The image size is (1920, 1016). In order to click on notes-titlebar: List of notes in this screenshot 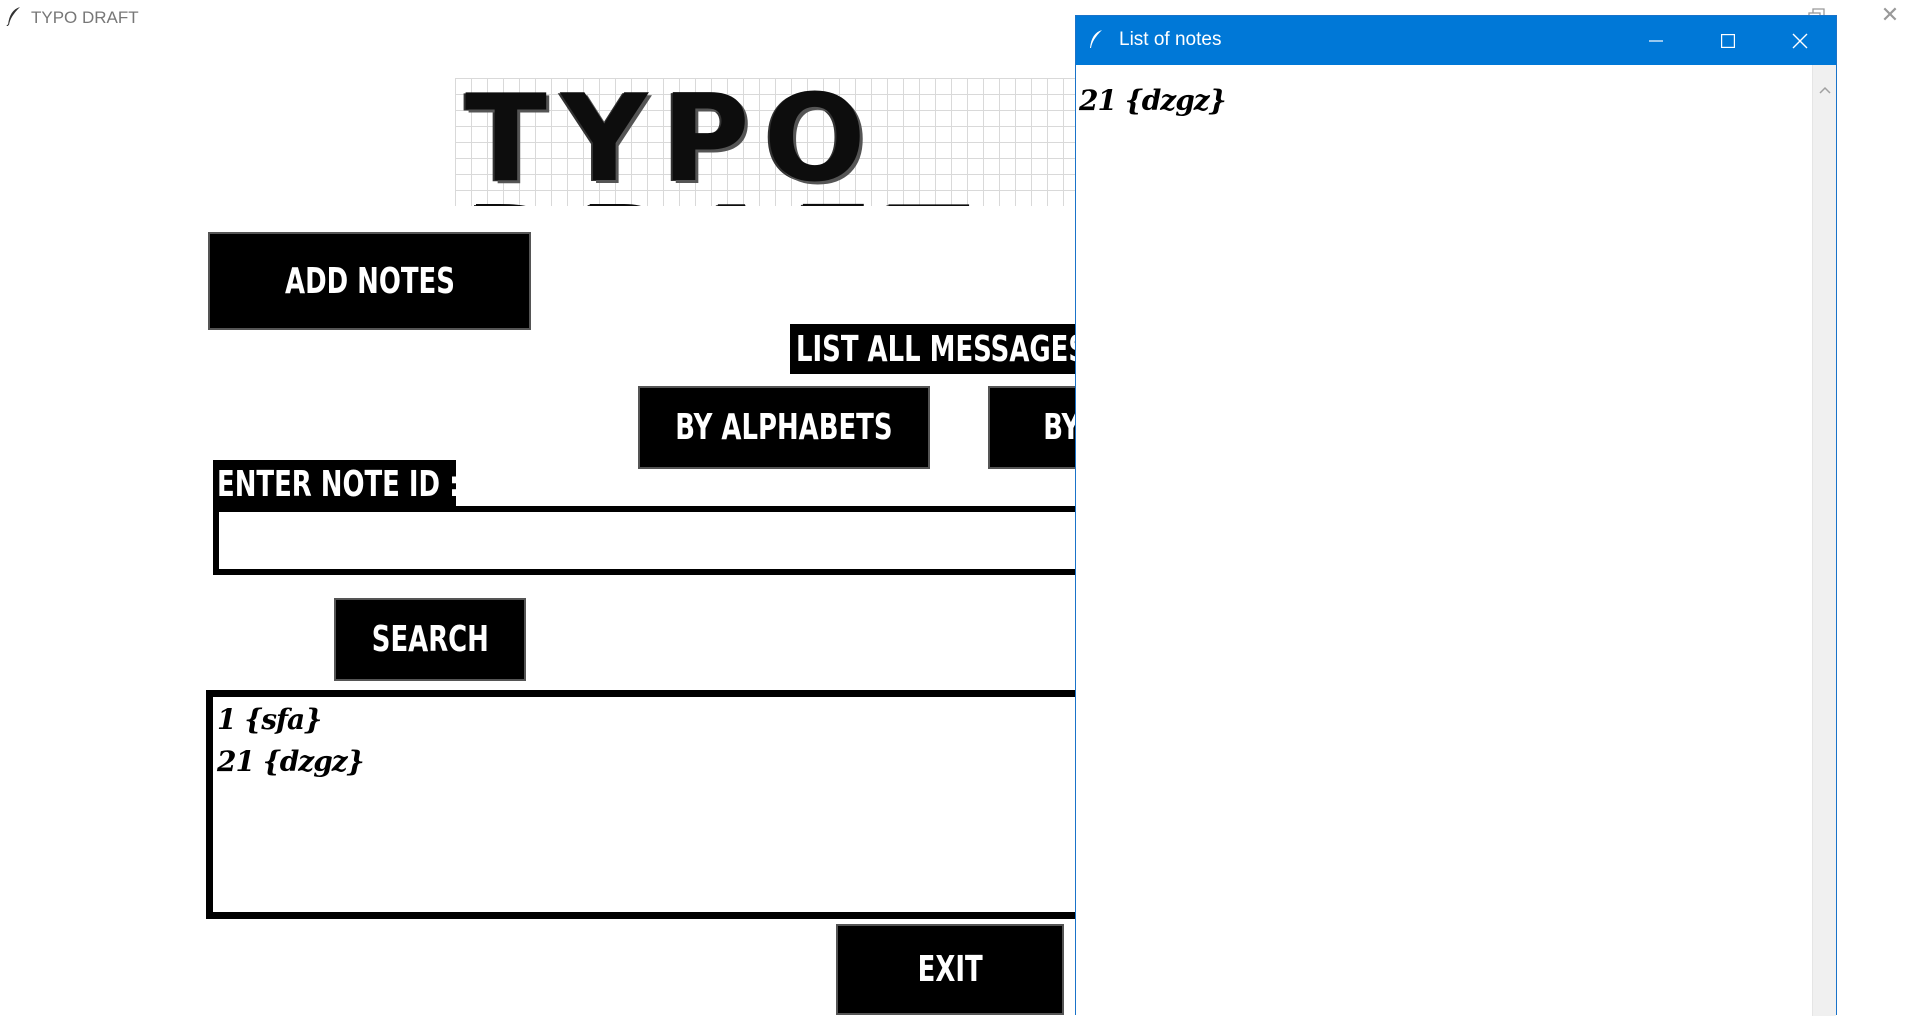, I will do `click(1456, 40)`.